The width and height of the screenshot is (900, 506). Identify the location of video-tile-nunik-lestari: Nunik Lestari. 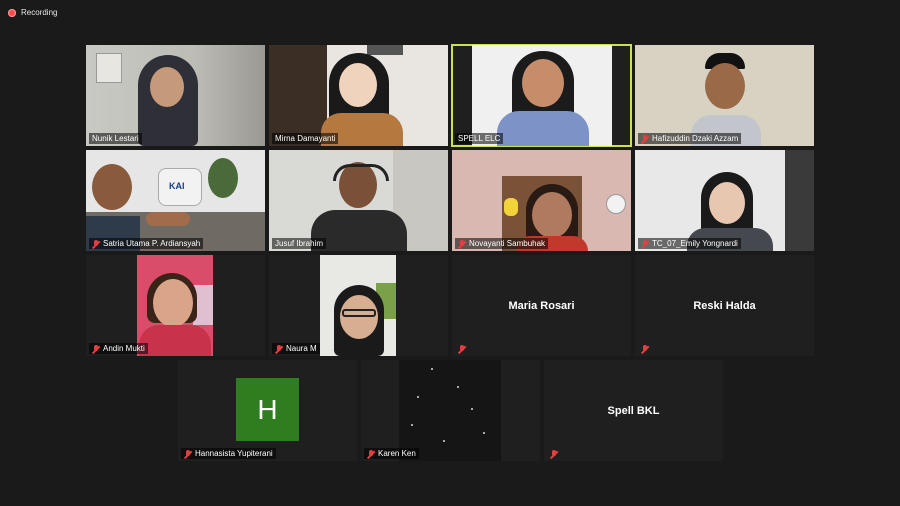
(175, 95).